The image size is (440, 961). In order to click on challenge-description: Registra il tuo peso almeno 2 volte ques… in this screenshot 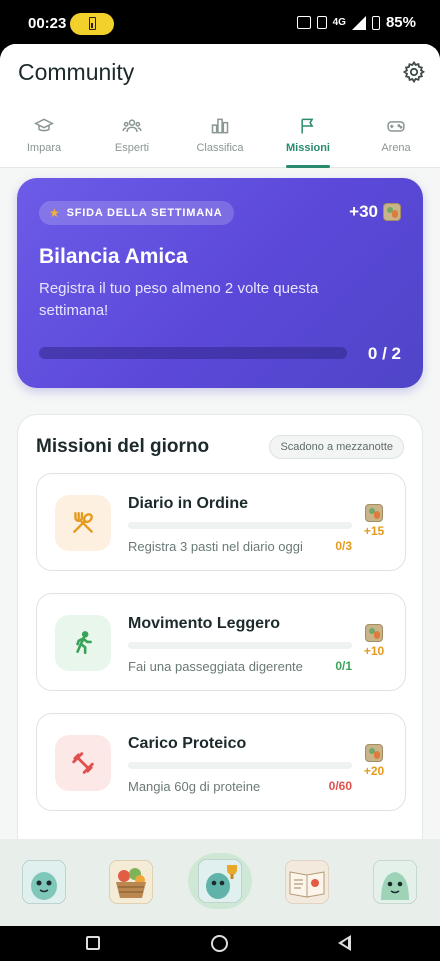, I will do `click(179, 299)`.